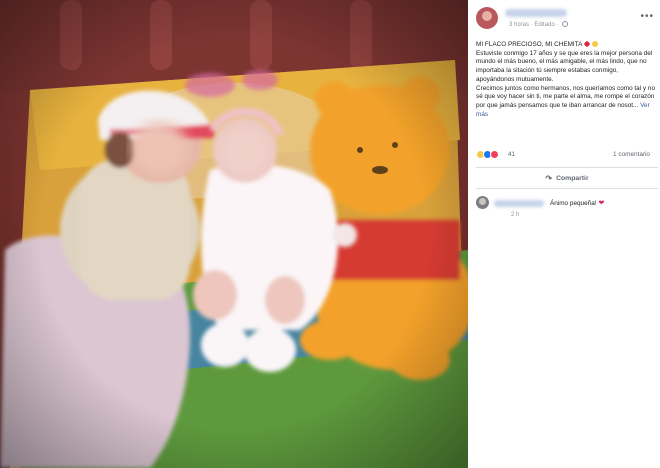 The image size is (660, 468). I want to click on author-name-redacted, so click(536, 13).